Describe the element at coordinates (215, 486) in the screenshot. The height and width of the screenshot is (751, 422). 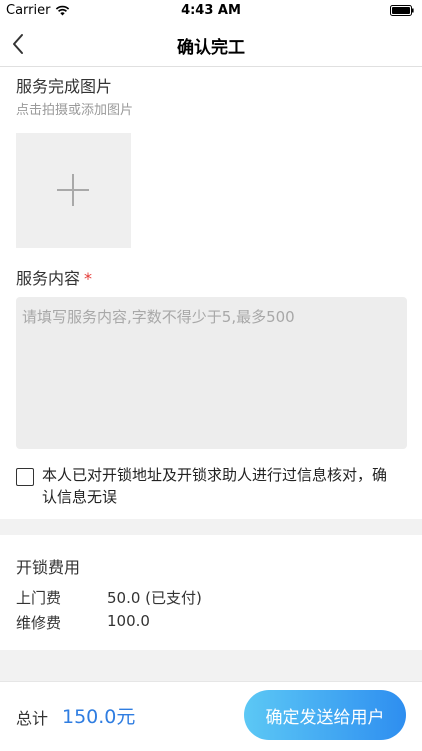
I see `agreement-text: 本人已对开锁地址及开锁求助人进行过信息核对，确认信息无误` at that location.